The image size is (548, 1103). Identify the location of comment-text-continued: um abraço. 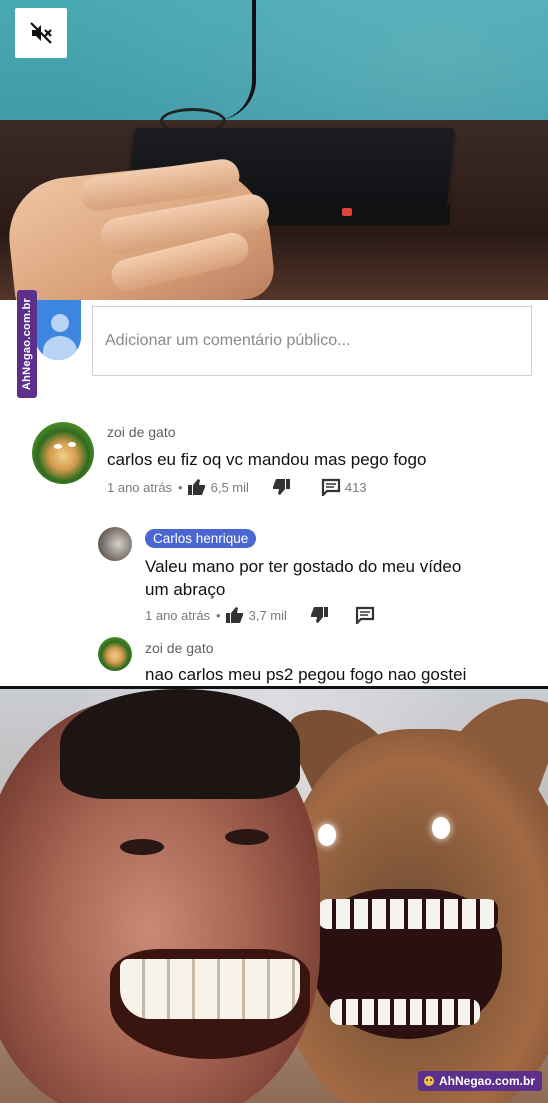
(185, 589).